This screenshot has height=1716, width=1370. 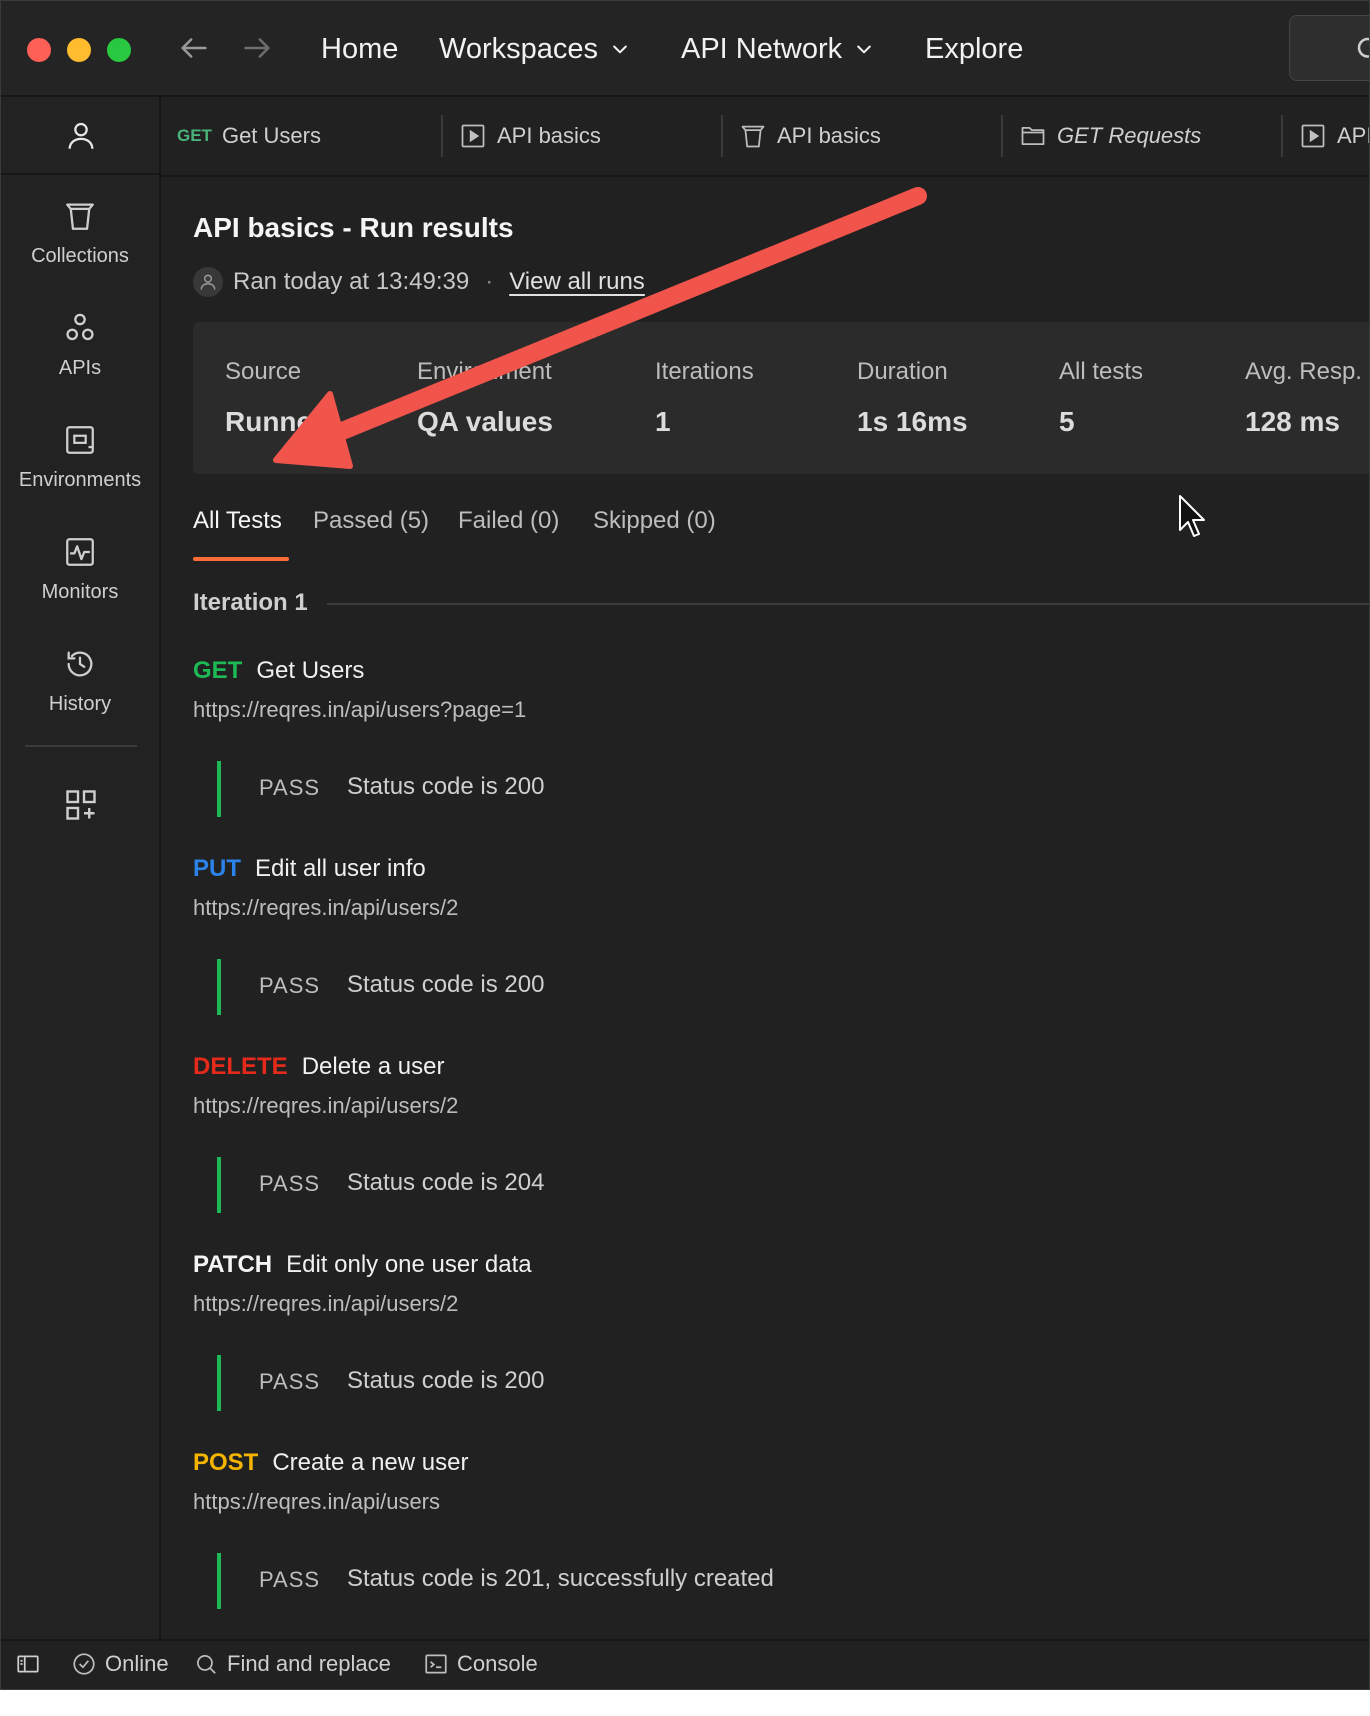 What do you see at coordinates (360, 709) in the screenshot?
I see `request-url: https://reqres.in/api/users?page=1` at bounding box center [360, 709].